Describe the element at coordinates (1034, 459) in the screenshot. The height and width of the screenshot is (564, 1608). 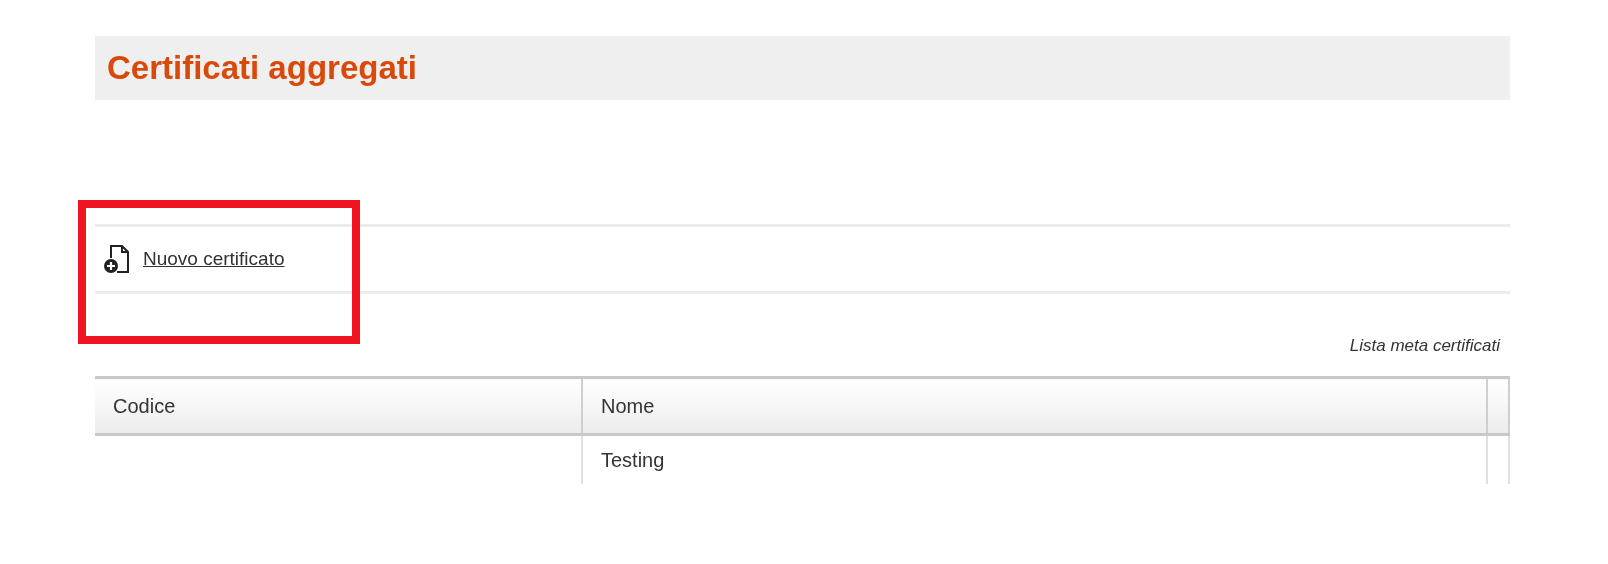
I see `table-cell: Testing` at that location.